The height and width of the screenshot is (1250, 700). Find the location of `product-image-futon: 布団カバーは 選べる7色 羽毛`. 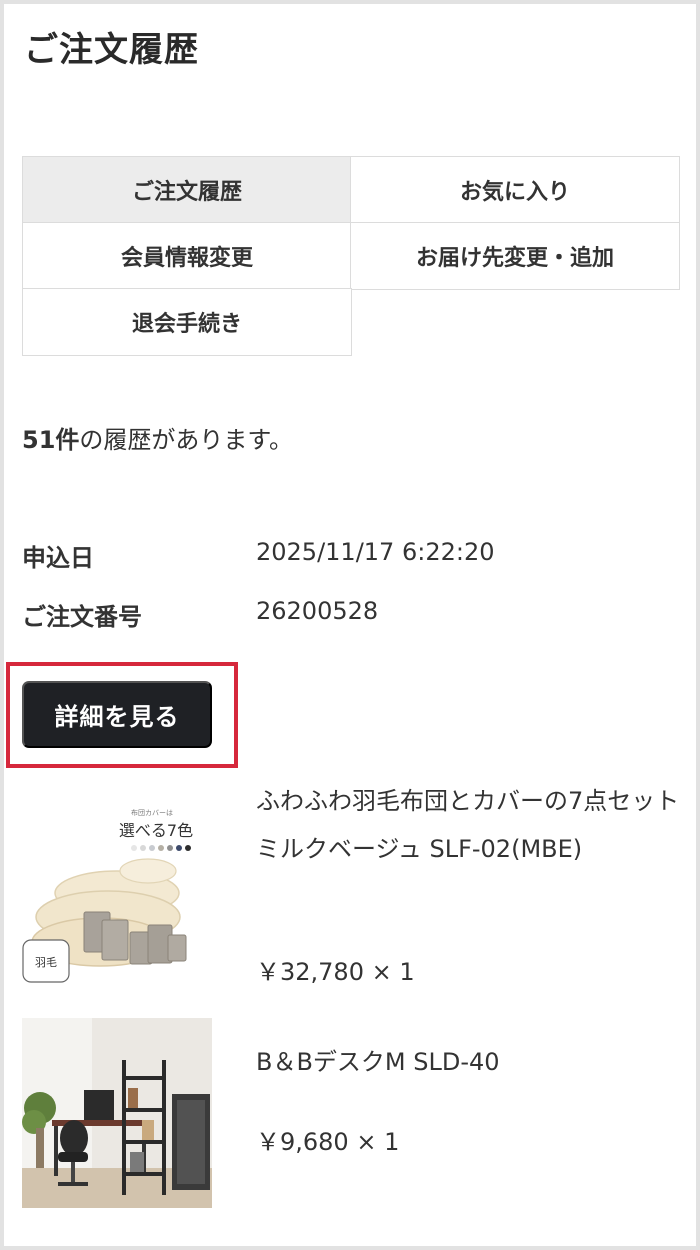

product-image-futon: 布団カバーは 選べる7色 羽毛 is located at coordinates (117, 890).